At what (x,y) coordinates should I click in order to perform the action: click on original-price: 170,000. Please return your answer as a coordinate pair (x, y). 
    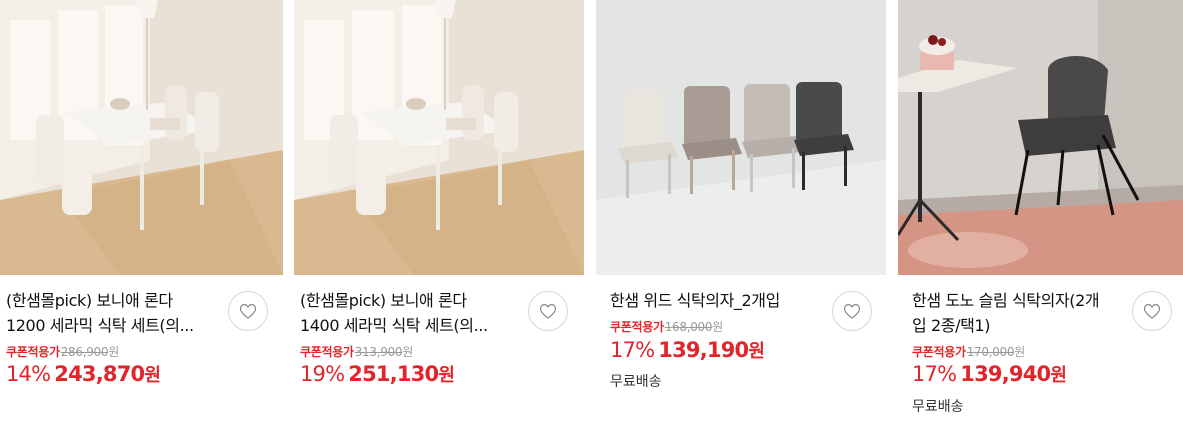
    Looking at the image, I should click on (990, 352).